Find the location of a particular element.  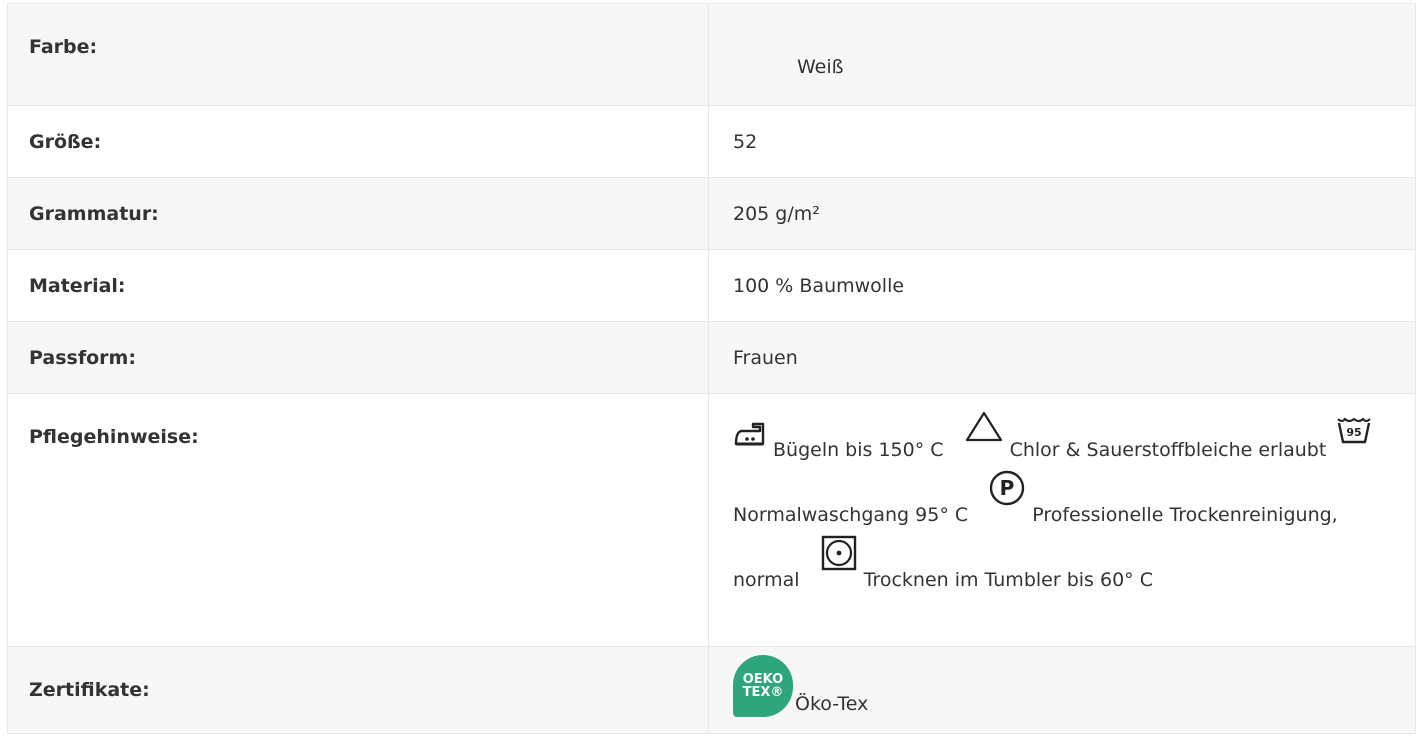

bleach-triangle-icon is located at coordinates (984, 432).